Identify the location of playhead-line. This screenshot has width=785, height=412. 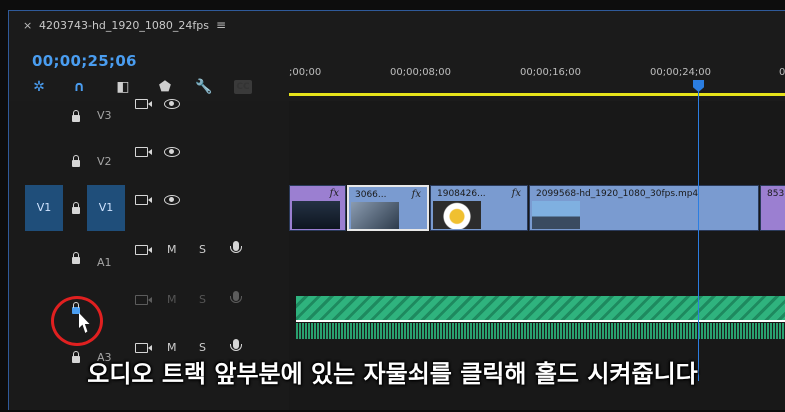
(698, 236).